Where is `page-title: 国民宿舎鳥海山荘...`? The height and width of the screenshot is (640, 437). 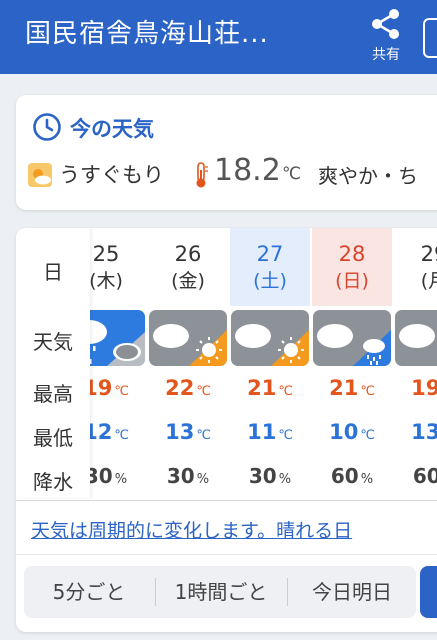 page-title: 国民宿舎鳥海山荘... is located at coordinates (147, 34).